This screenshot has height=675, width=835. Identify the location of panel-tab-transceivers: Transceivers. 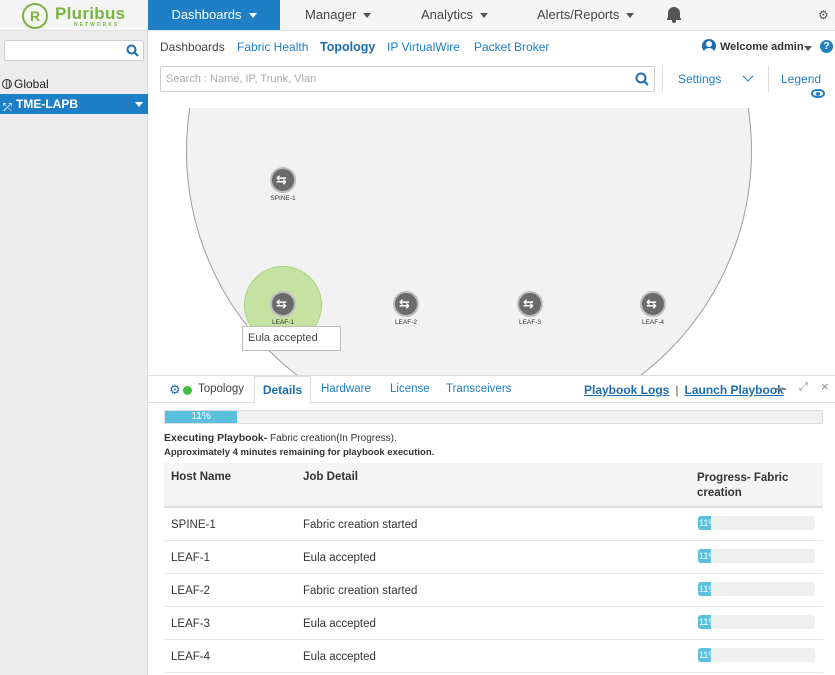
(478, 389).